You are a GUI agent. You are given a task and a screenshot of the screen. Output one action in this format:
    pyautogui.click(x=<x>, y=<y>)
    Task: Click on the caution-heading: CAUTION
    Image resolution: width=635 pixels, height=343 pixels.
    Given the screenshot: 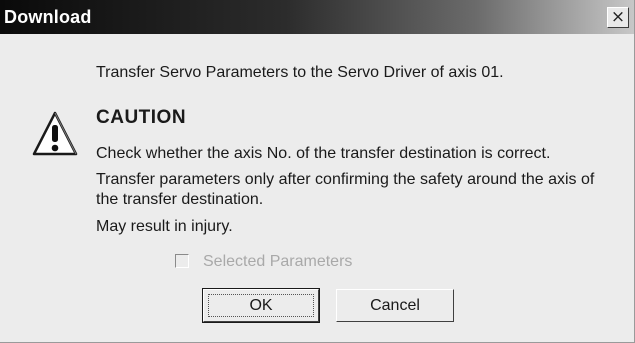 What is the action you would take?
    pyautogui.click(x=141, y=117)
    